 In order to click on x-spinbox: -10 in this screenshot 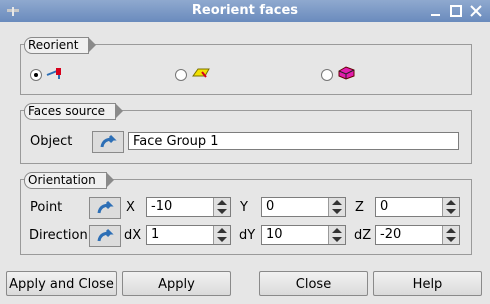, I will do `click(188, 207)`.